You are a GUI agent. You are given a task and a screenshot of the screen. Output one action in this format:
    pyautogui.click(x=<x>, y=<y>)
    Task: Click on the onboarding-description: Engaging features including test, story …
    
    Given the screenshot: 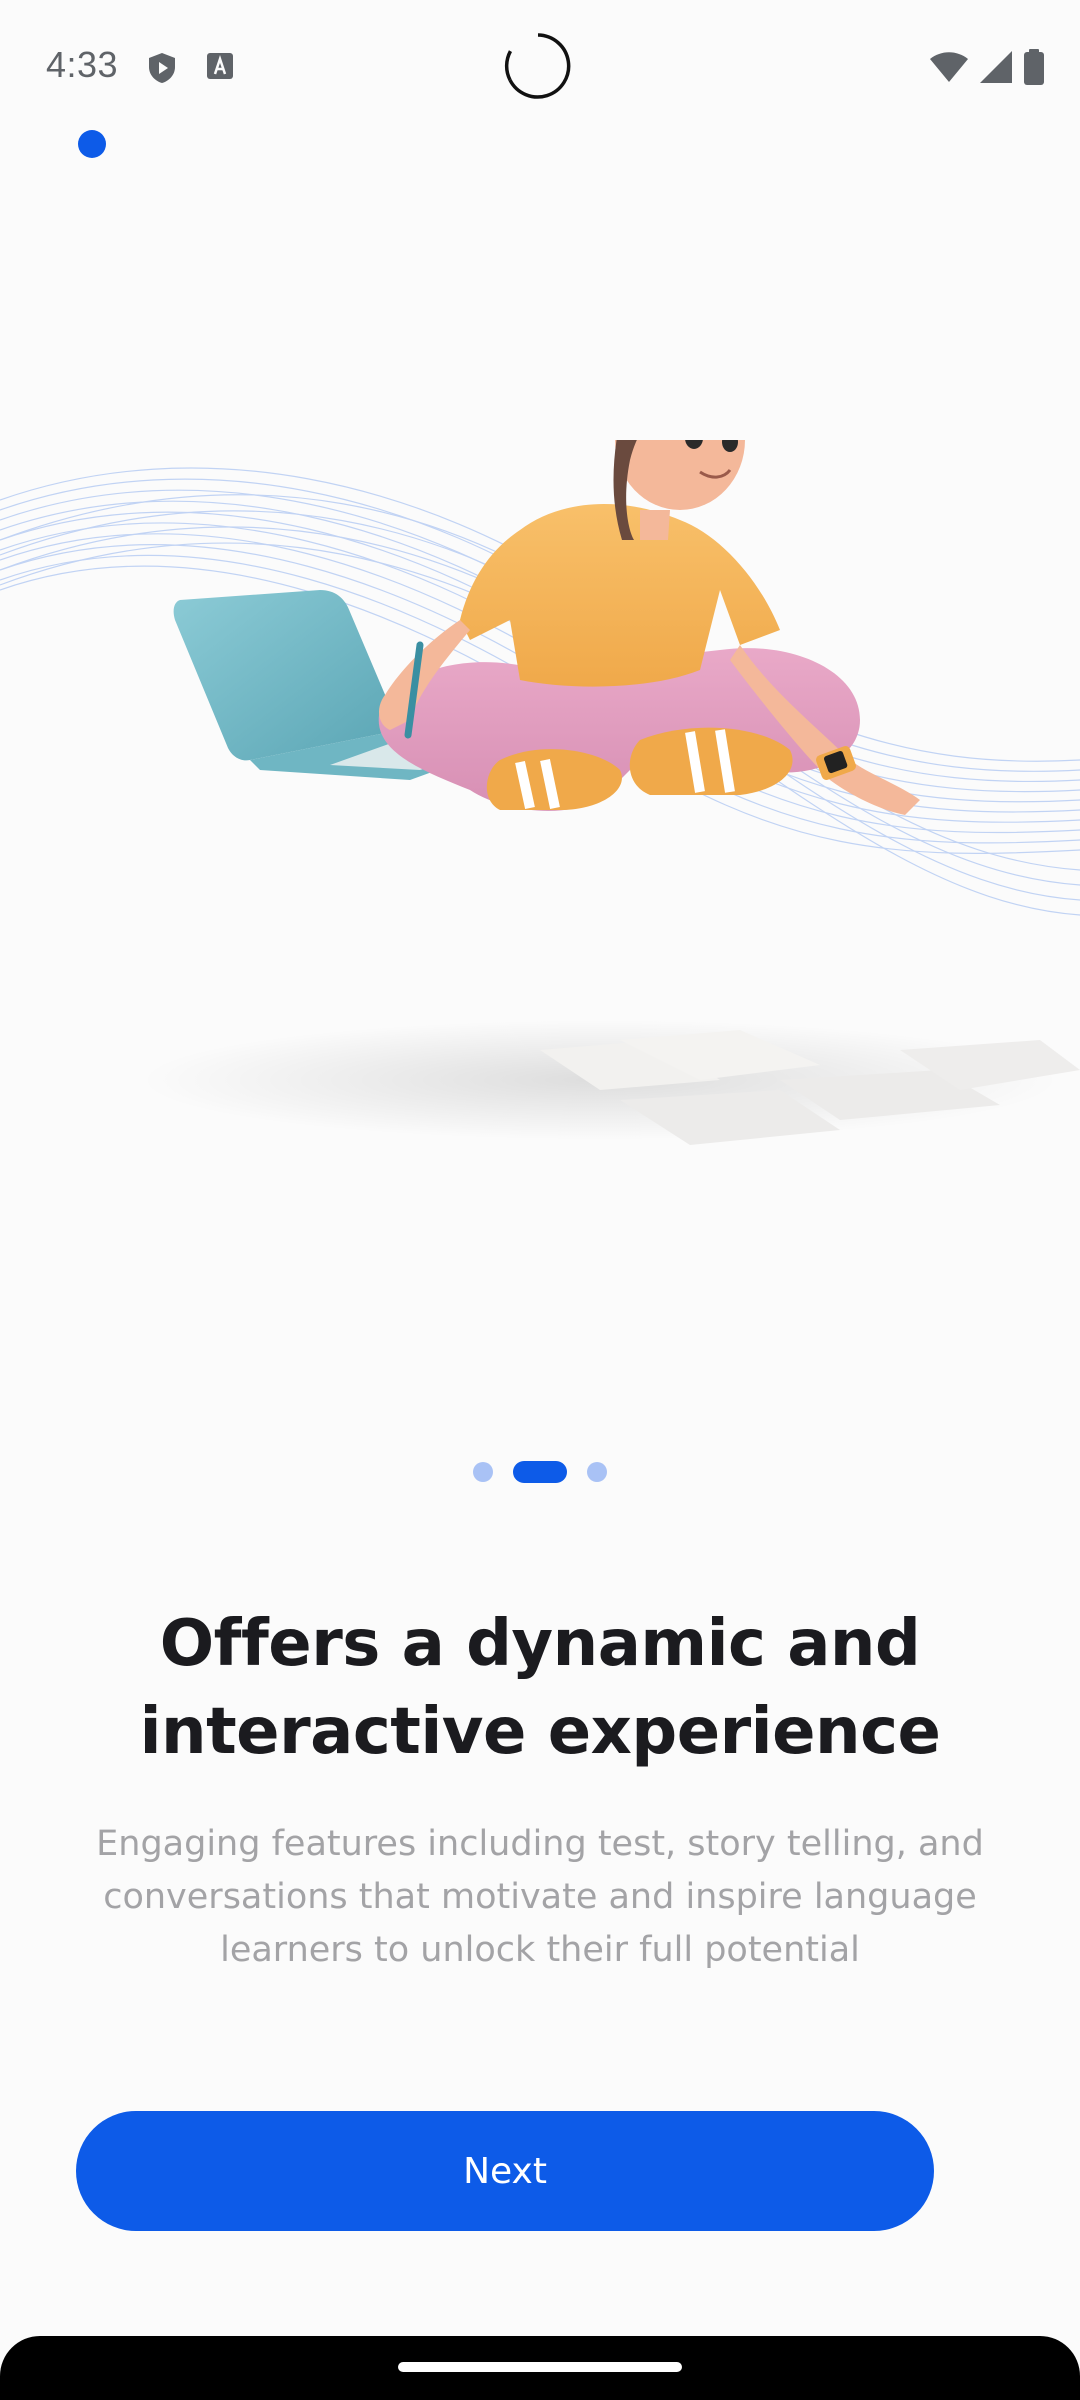 What is the action you would take?
    pyautogui.click(x=540, y=1897)
    